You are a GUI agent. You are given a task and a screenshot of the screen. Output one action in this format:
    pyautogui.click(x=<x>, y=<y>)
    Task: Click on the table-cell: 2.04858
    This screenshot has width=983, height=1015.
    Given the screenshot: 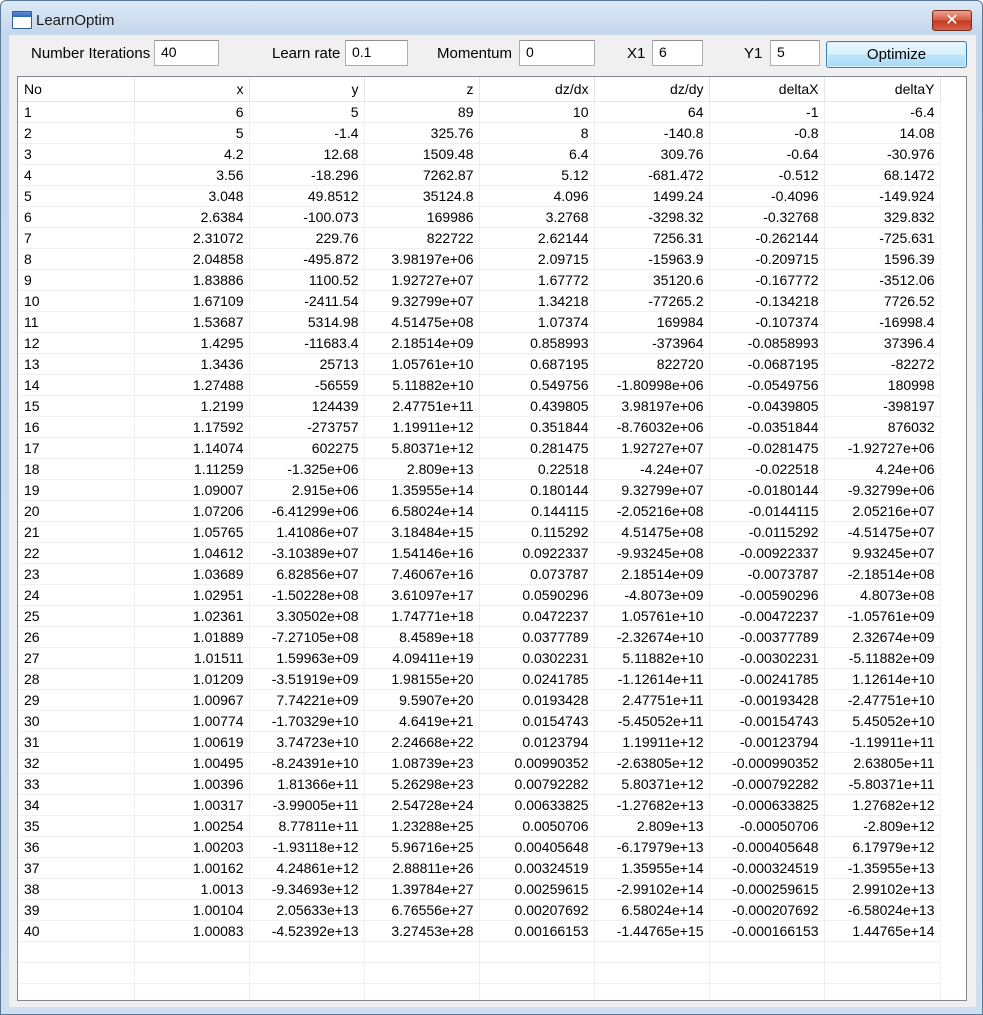 What is the action you would take?
    pyautogui.click(x=192, y=259)
    